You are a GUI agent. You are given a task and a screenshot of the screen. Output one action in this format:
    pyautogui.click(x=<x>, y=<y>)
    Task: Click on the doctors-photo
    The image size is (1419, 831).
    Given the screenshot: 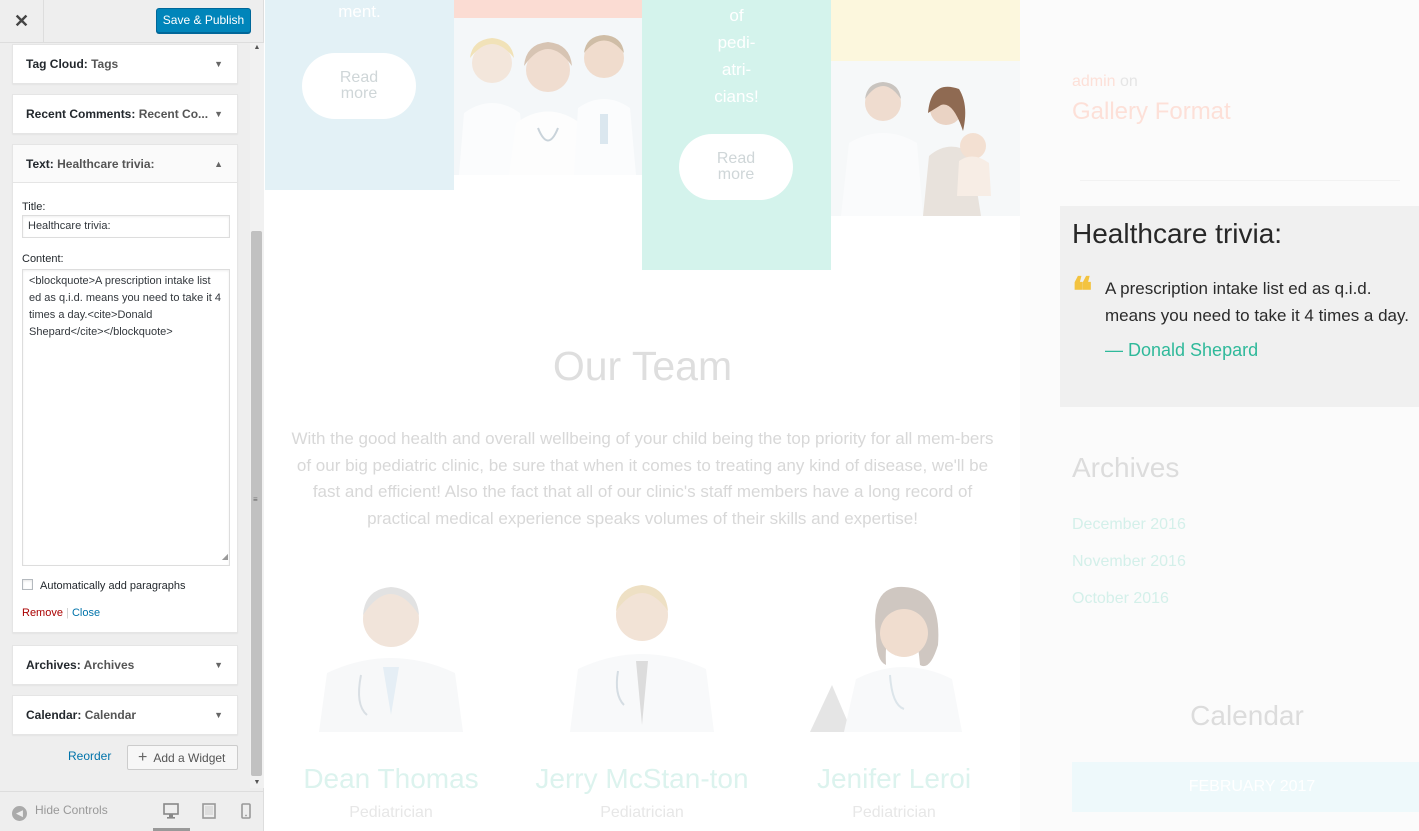 What is the action you would take?
    pyautogui.click(x=548, y=96)
    